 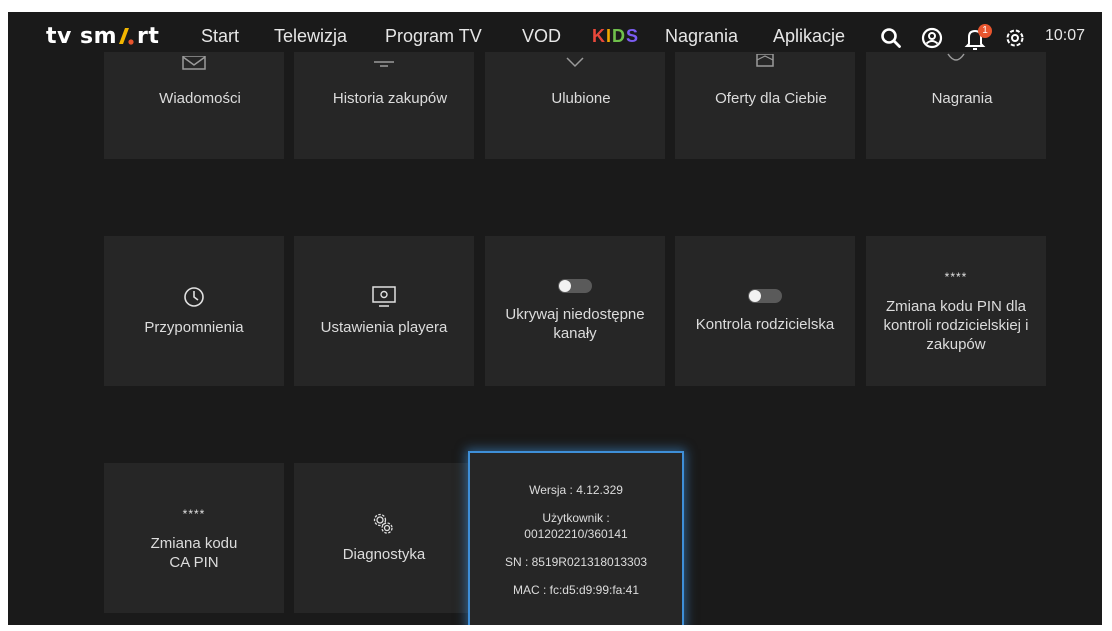 I want to click on kids-label: KIDS, so click(x=615, y=36).